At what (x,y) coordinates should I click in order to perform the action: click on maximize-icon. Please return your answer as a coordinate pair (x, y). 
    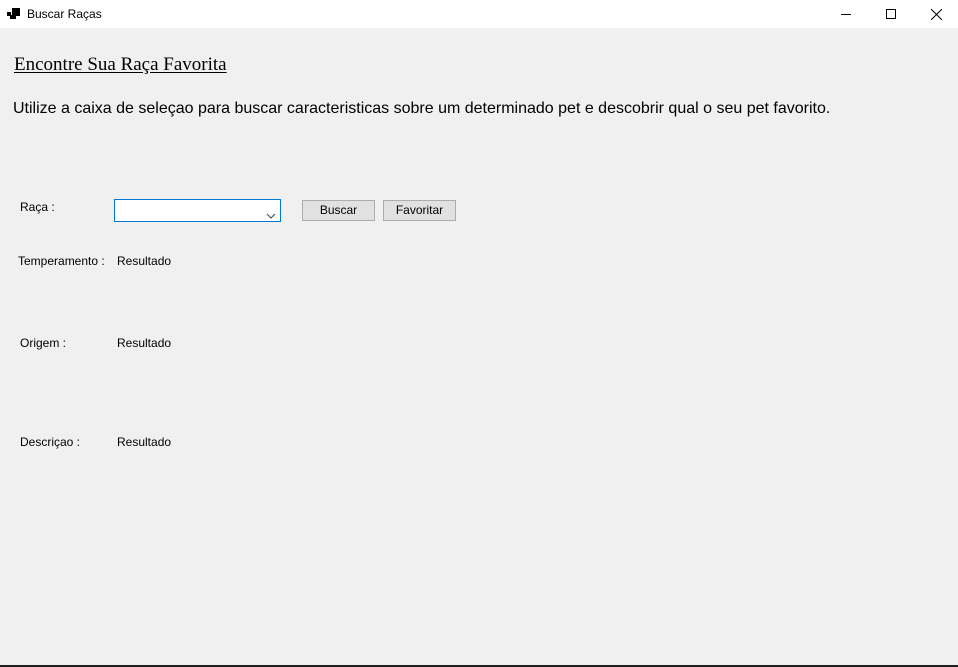
    Looking at the image, I should click on (891, 14).